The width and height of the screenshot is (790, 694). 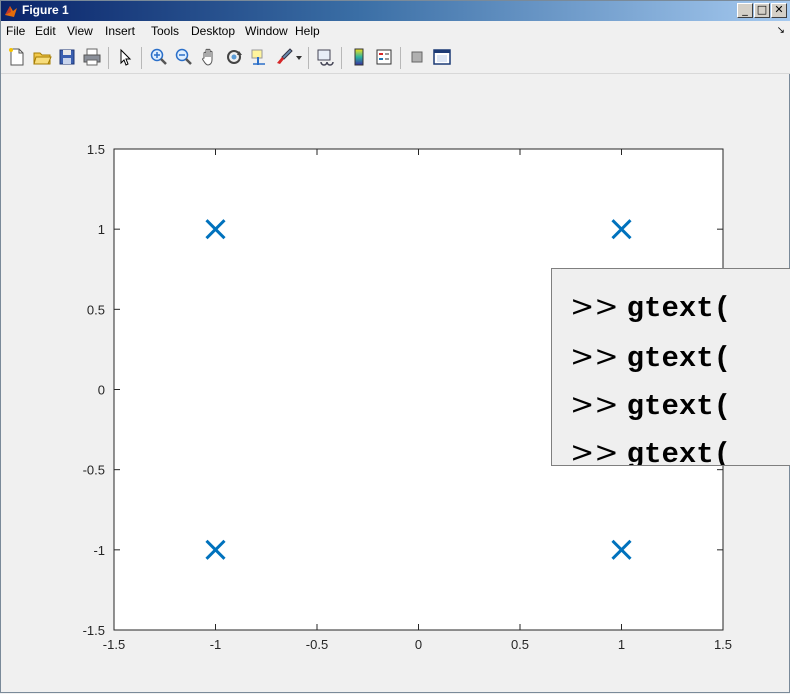 What do you see at coordinates (17, 57) in the screenshot?
I see `new-figure-icon` at bounding box center [17, 57].